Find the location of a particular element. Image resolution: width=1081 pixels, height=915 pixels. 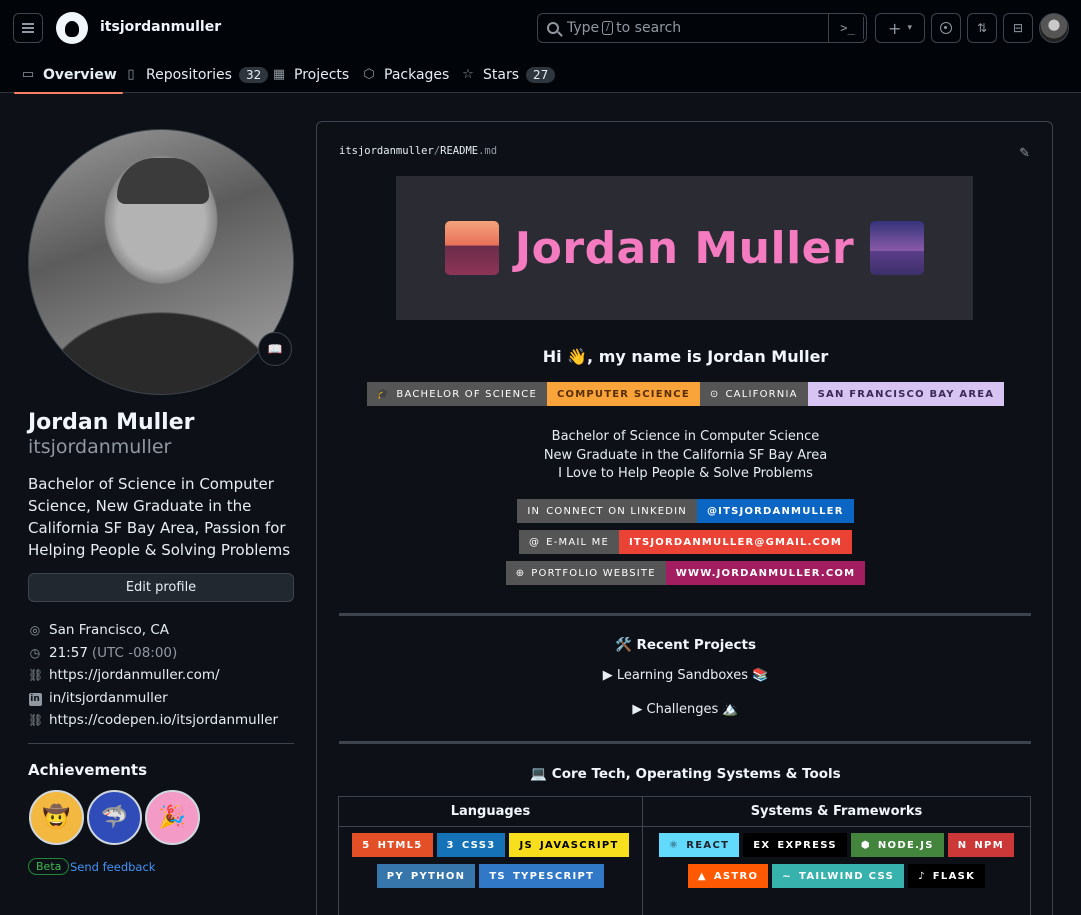

portfolio-badge-row: ⊕ Portfolio Website www.jordanmuller.com is located at coordinates (684, 573).